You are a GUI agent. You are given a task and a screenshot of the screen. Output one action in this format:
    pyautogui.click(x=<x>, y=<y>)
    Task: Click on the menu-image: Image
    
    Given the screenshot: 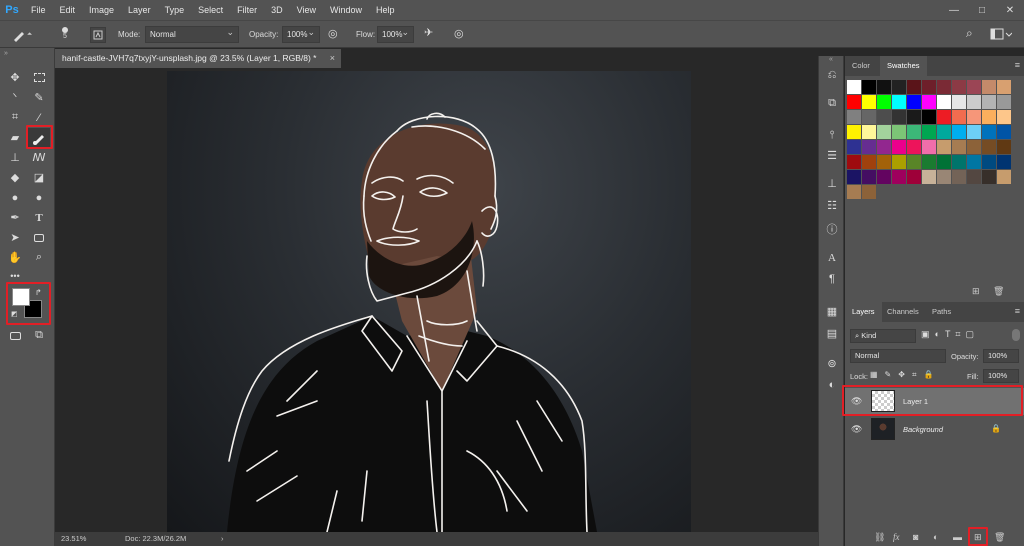 What is the action you would take?
    pyautogui.click(x=101, y=10)
    